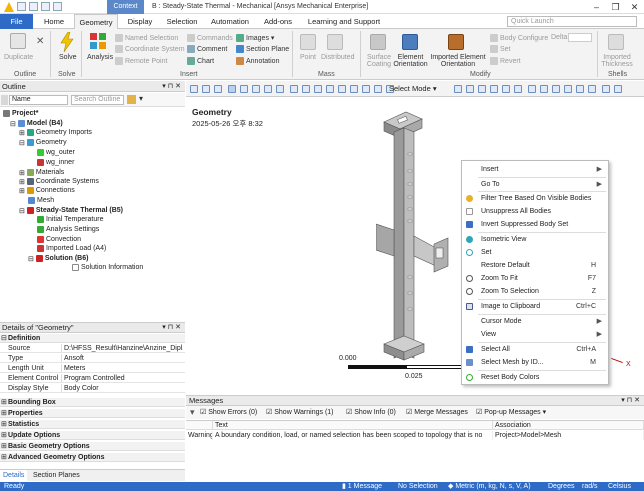 This screenshot has height=491, width=644. I want to click on popup-messages-checkbox: ☑ Pop-up Messages ▾, so click(511, 412).